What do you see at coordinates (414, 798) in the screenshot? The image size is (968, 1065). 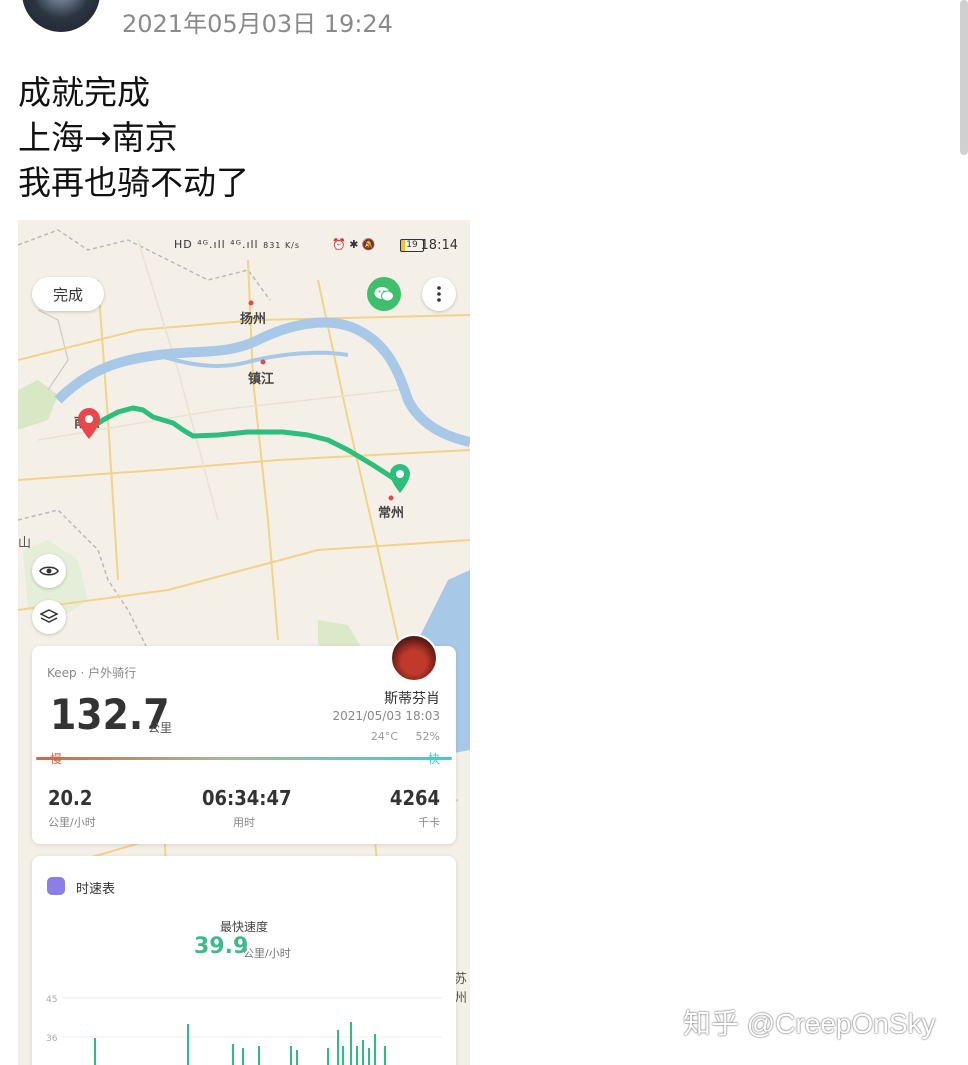 I see `stat-value: 4264` at bounding box center [414, 798].